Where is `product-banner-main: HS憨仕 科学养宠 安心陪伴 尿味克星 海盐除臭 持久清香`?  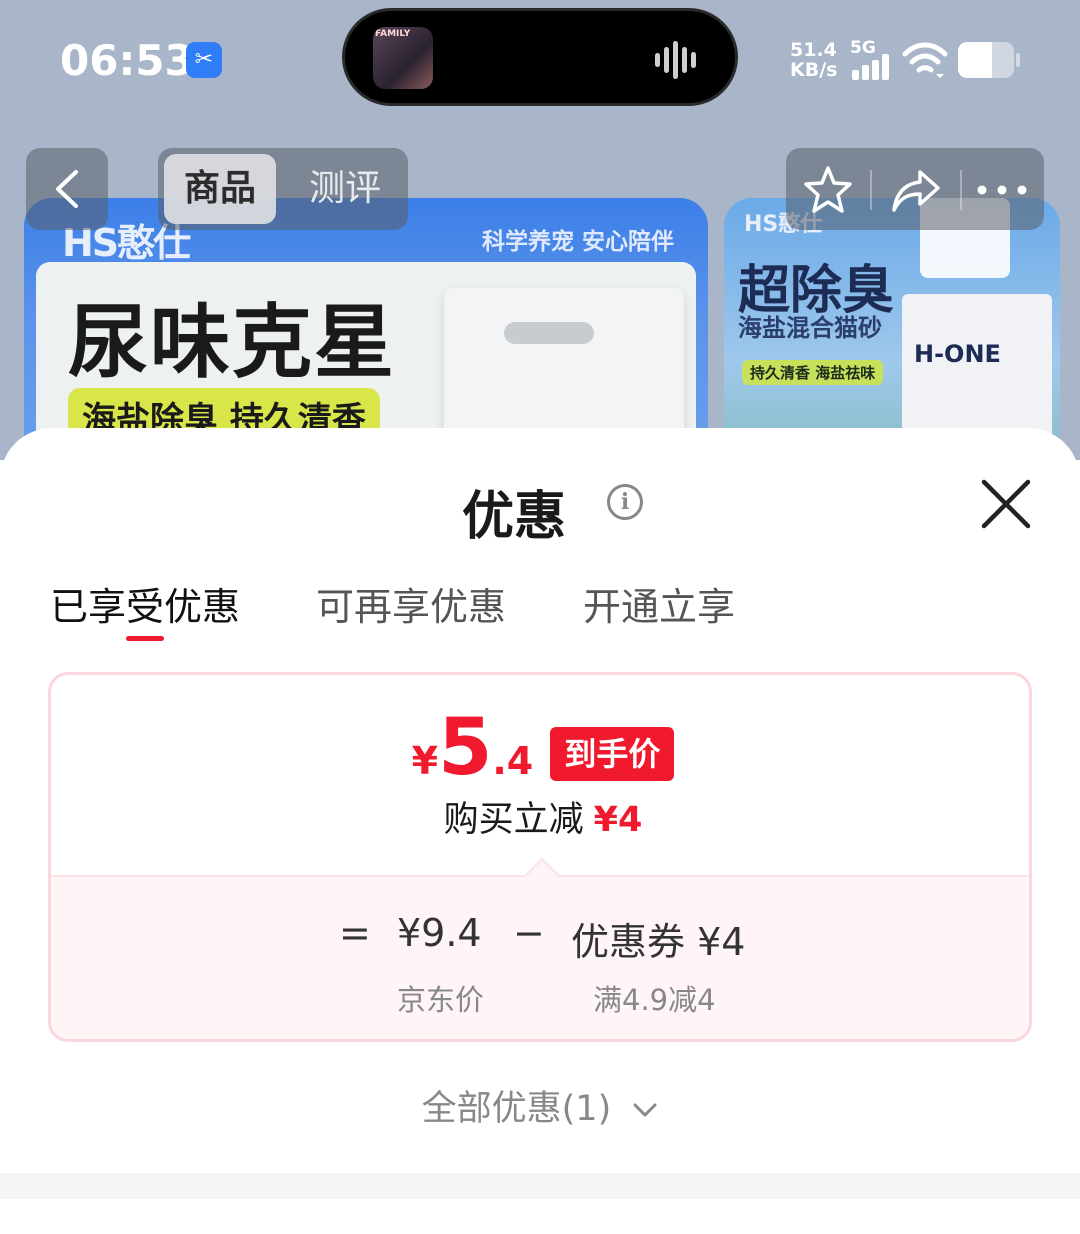
product-banner-main: HS憨仕 科学养宠 安心陪伴 尿味克星 海盐除臭 持久清香 is located at coordinates (366, 329).